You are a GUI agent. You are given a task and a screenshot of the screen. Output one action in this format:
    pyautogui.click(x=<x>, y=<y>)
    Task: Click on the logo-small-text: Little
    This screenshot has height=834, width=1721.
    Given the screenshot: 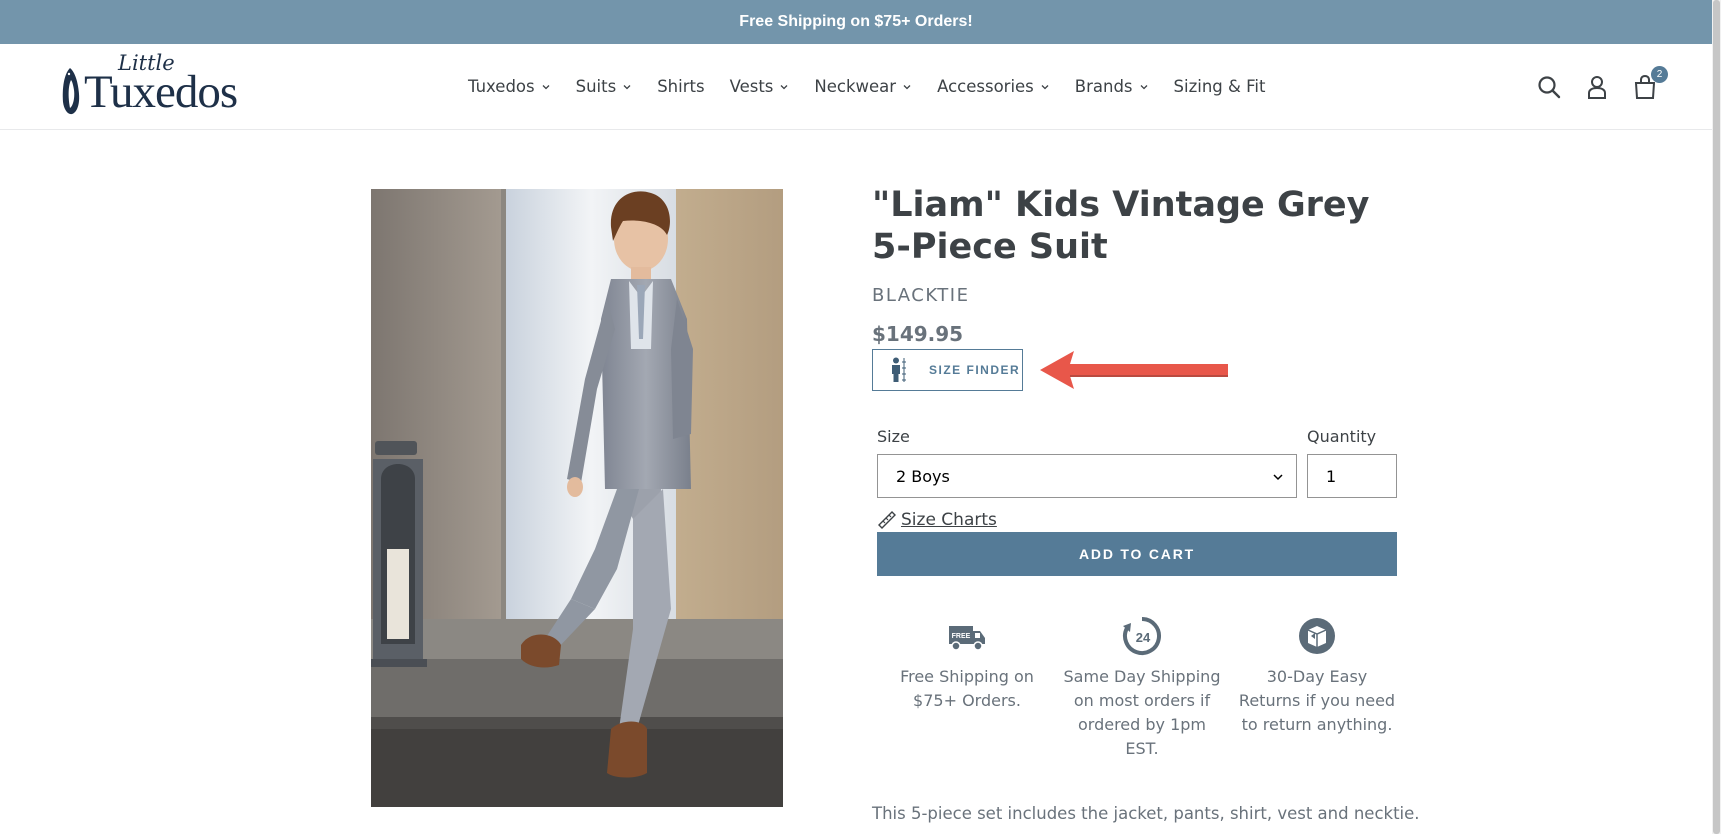 What is the action you would take?
    pyautogui.click(x=146, y=63)
    